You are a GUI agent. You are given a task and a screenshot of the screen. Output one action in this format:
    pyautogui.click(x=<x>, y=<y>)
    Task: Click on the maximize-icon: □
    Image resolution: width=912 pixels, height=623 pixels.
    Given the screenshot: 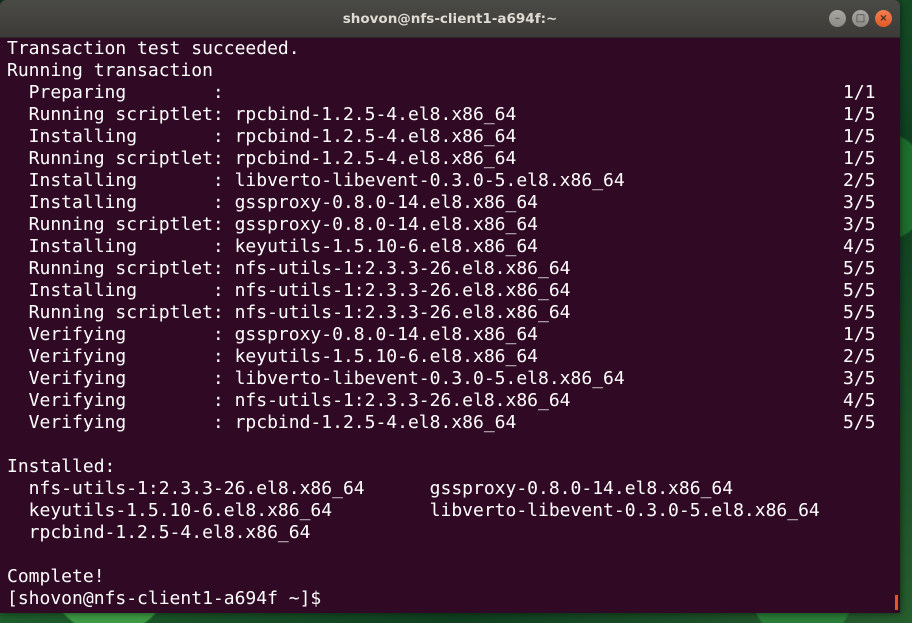 What is the action you would take?
    pyautogui.click(x=860, y=18)
    